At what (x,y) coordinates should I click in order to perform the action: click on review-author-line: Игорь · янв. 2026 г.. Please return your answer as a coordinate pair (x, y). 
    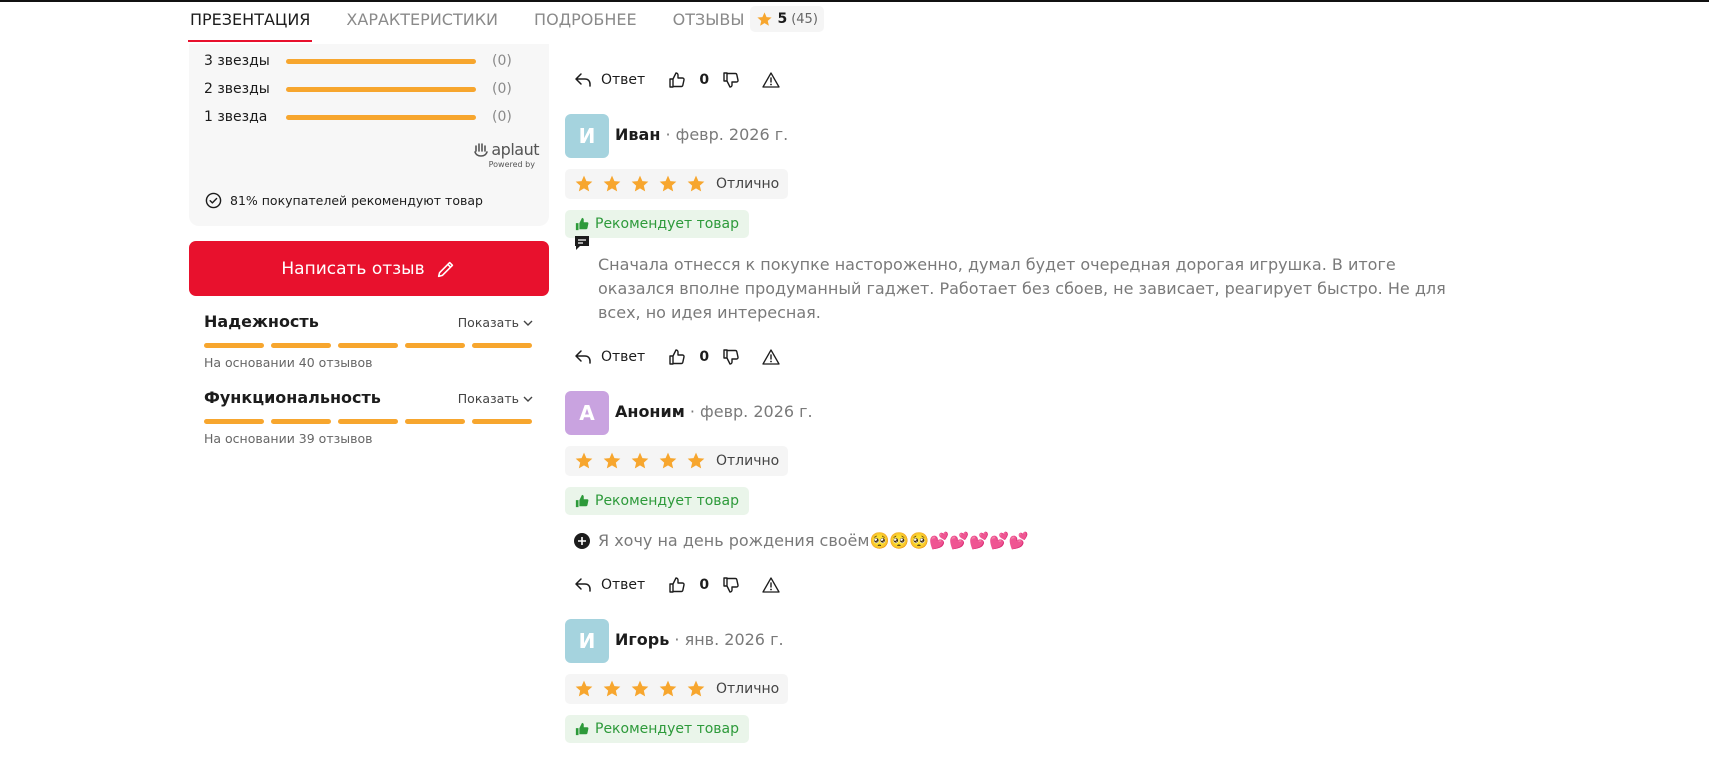
    Looking at the image, I should click on (699, 639).